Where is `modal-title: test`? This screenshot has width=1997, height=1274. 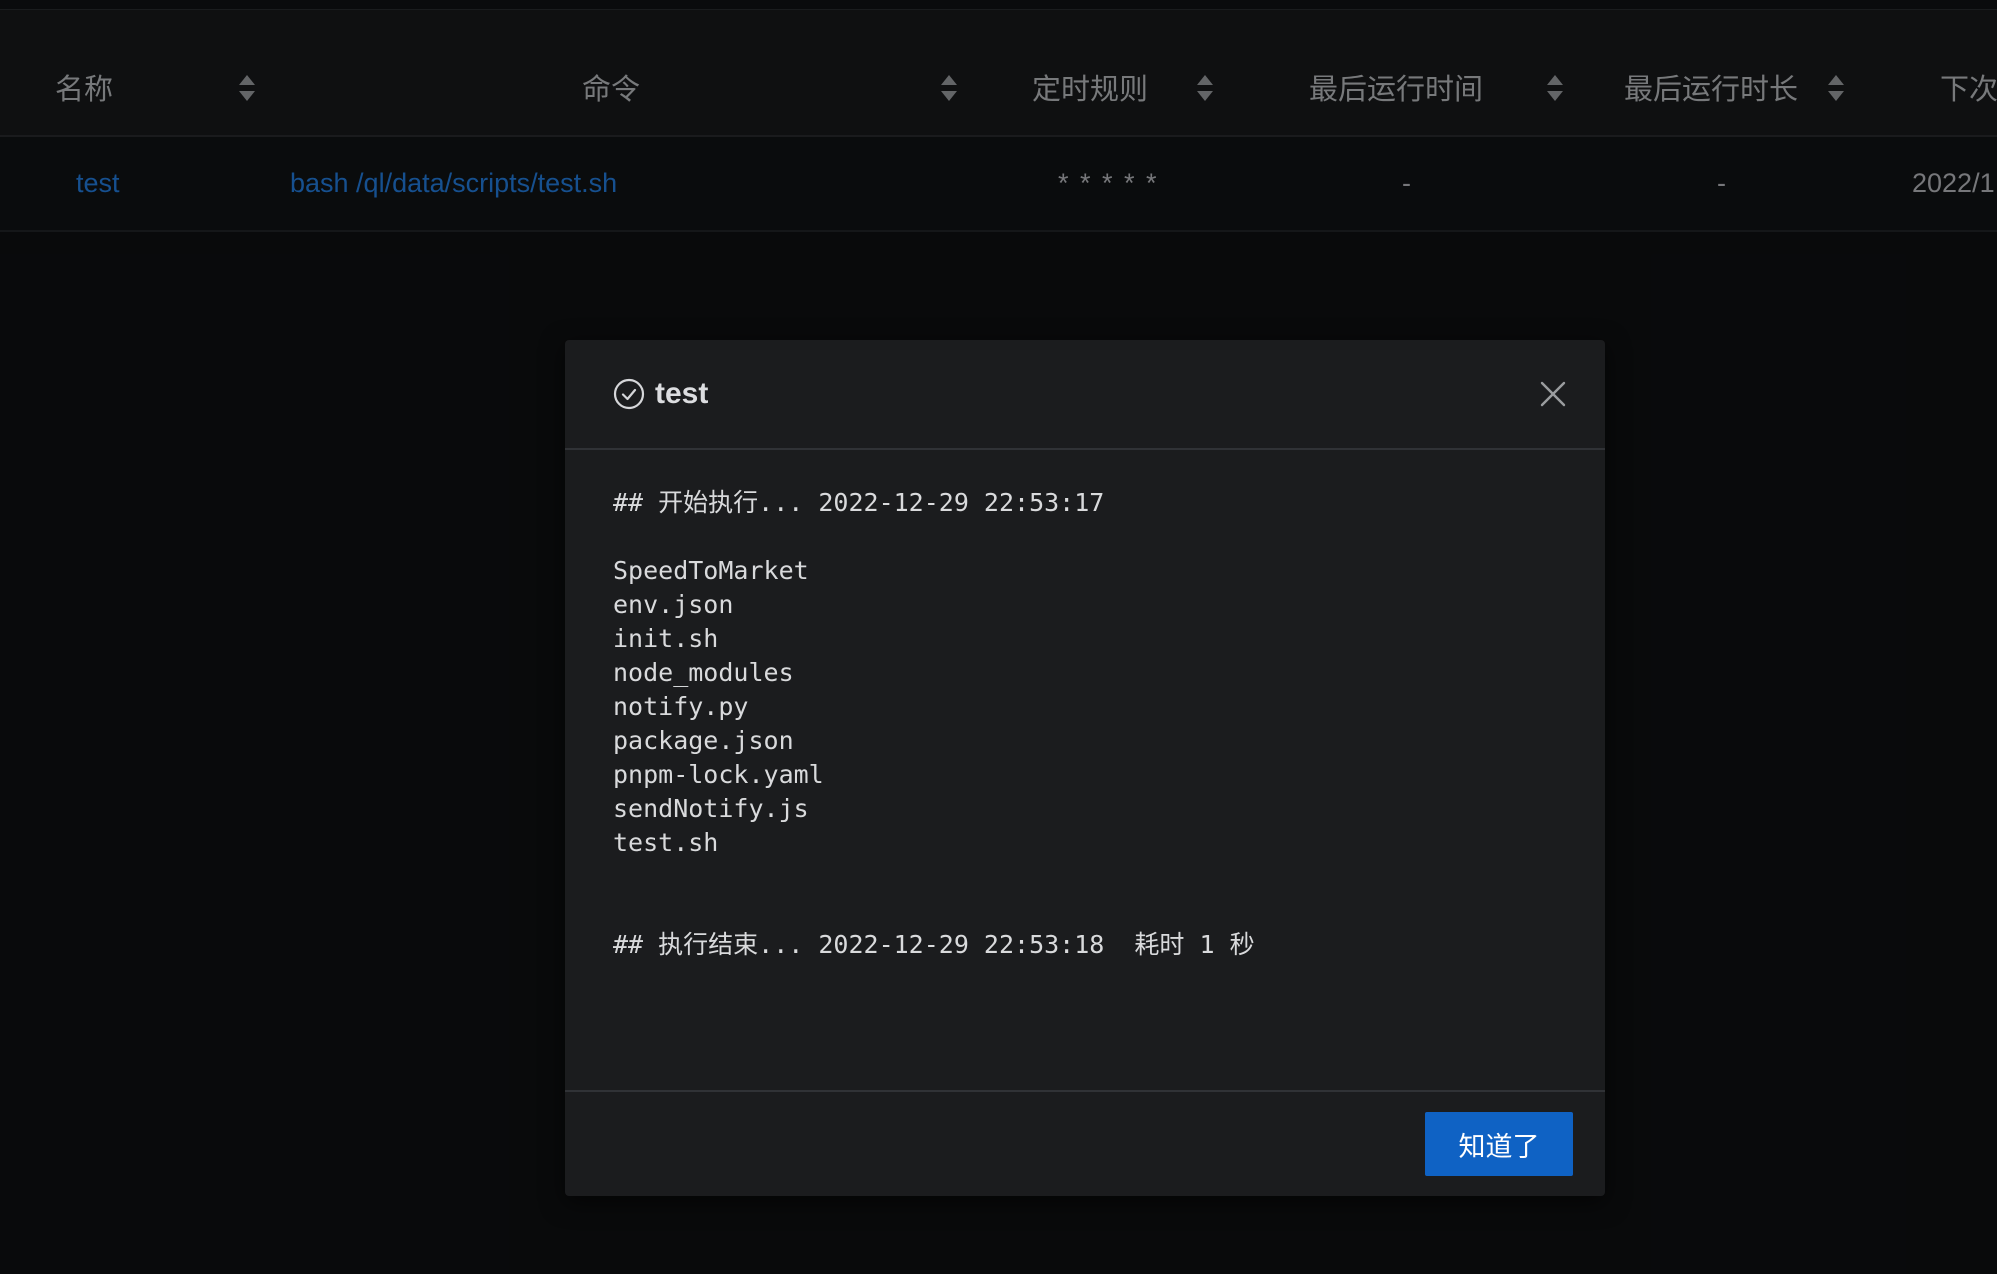 modal-title: test is located at coordinates (682, 393).